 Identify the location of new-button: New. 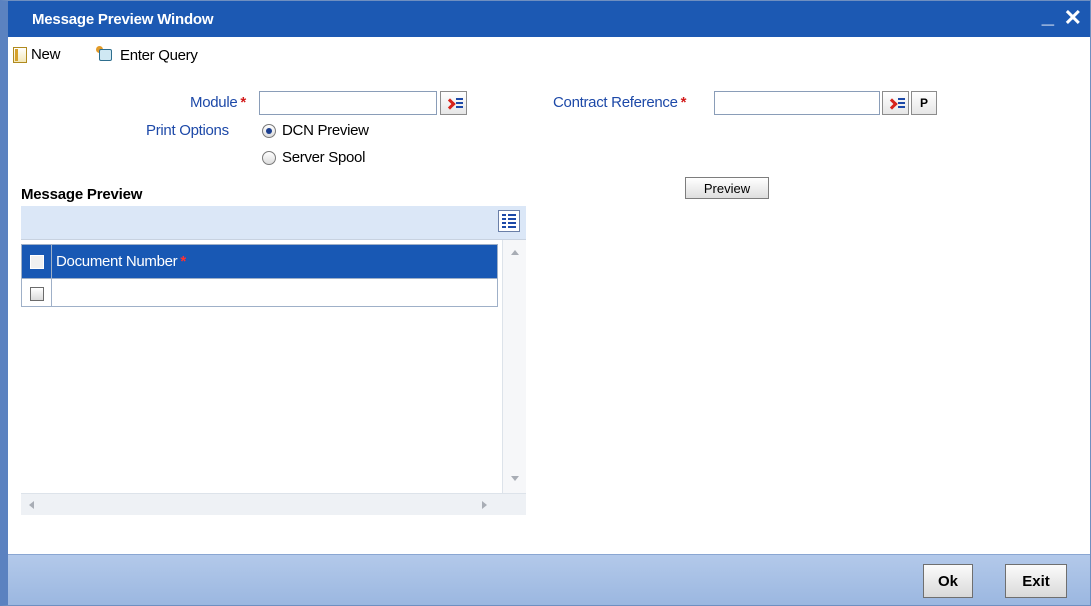
(36, 54).